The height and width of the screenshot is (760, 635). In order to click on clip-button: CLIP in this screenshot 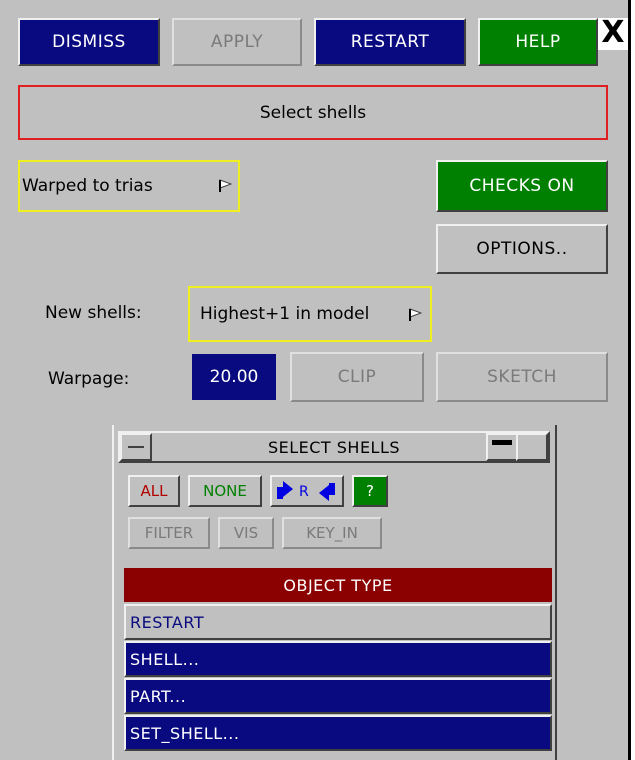, I will do `click(357, 377)`.